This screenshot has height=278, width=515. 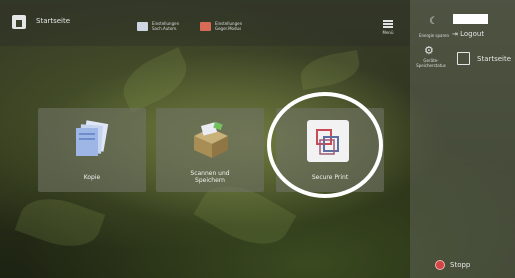 What do you see at coordinates (434, 35) in the screenshot?
I see `energy-save-label: Energie sparen` at bounding box center [434, 35].